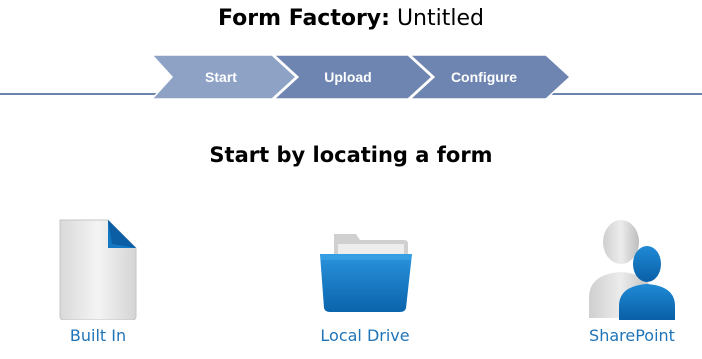 The width and height of the screenshot is (702, 359). I want to click on users-icon, so click(632, 270).